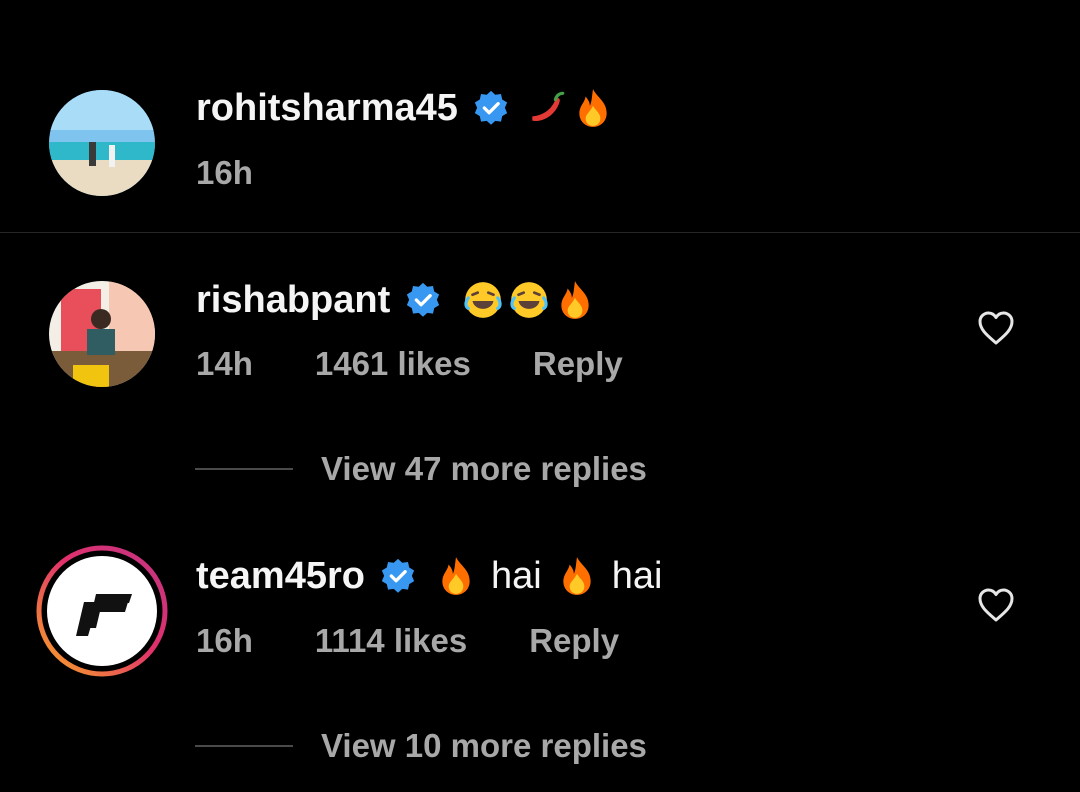  Describe the element at coordinates (484, 468) in the screenshot. I see `view-replies-label: View 47 more replies` at that location.